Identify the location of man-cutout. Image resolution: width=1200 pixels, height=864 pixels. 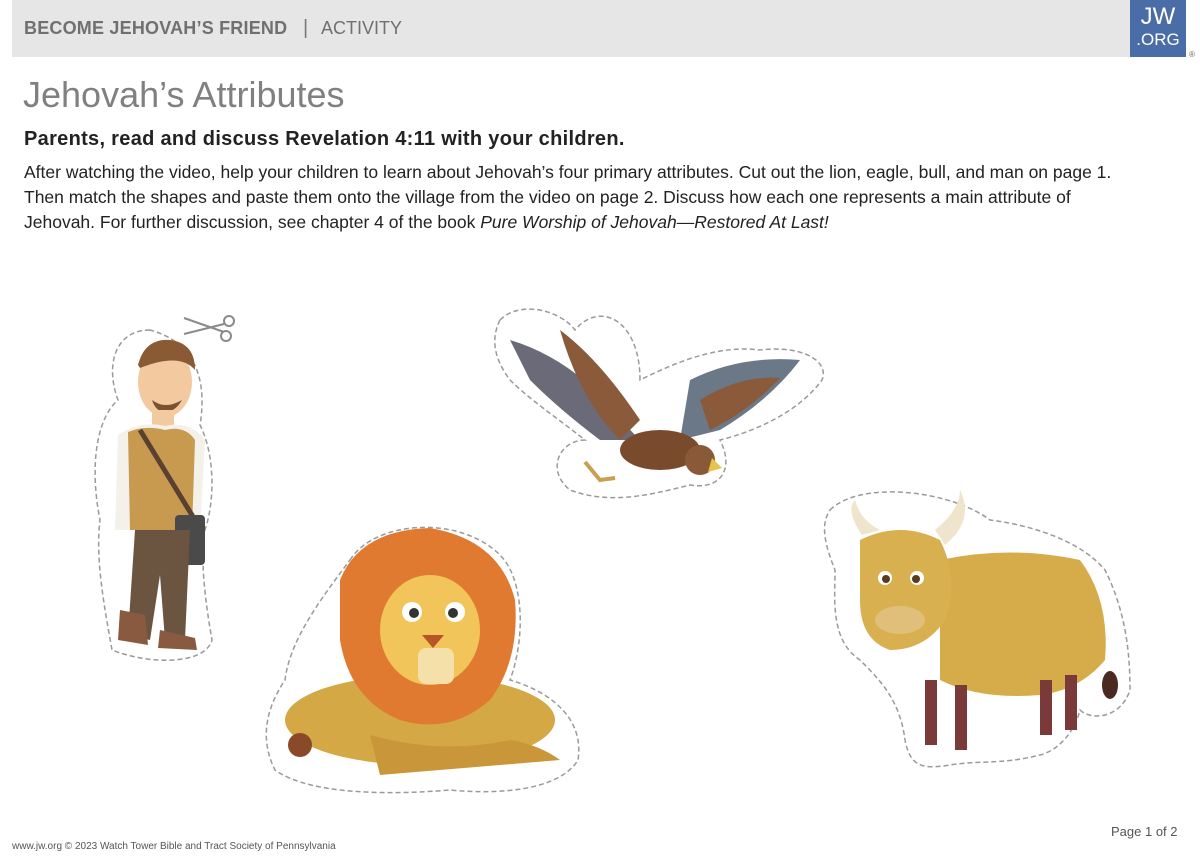
(153, 495).